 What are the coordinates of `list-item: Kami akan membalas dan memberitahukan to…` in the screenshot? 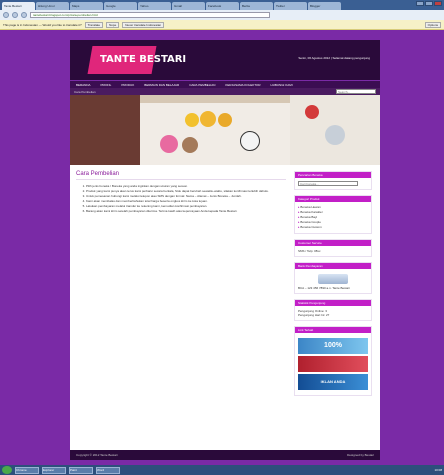 It's located at (186, 201).